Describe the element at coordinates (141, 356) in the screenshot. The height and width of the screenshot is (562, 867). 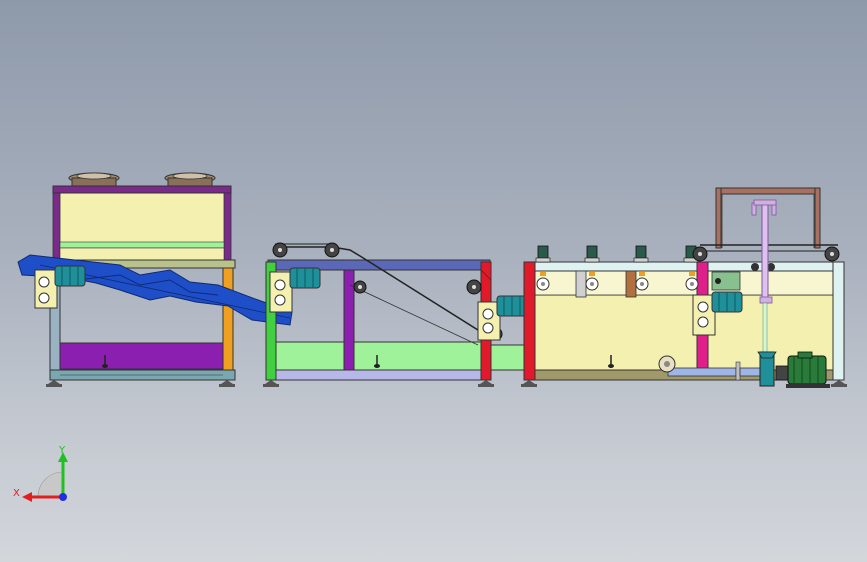
I see `collection-trough` at that location.